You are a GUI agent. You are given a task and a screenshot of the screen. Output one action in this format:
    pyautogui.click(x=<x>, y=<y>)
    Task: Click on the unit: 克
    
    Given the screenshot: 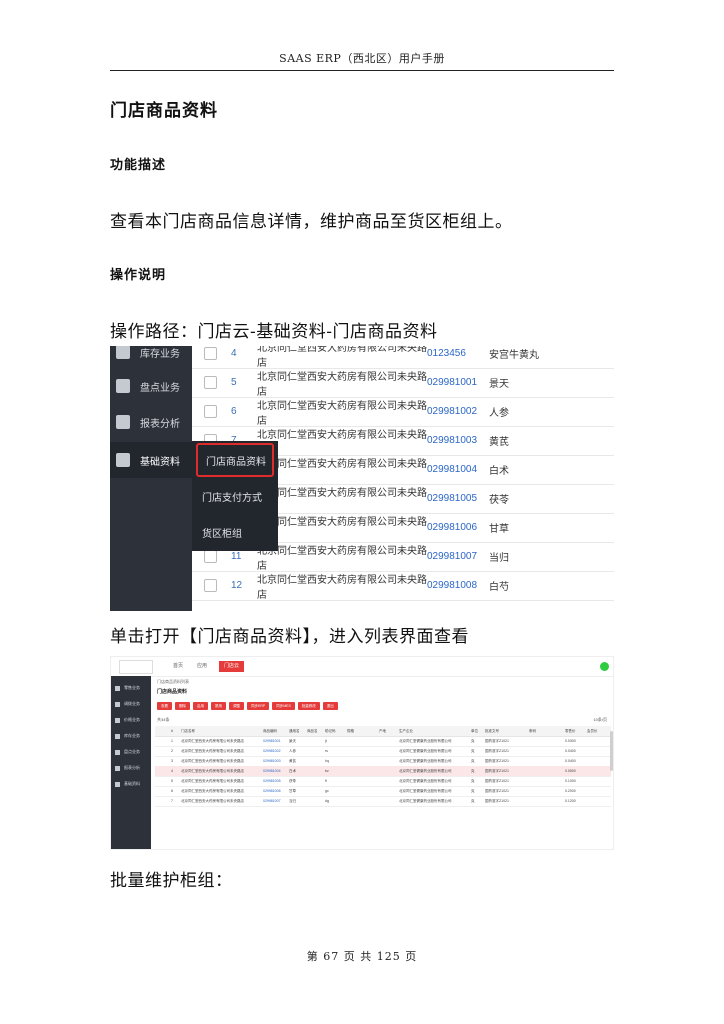 What is the action you would take?
    pyautogui.click(x=473, y=761)
    